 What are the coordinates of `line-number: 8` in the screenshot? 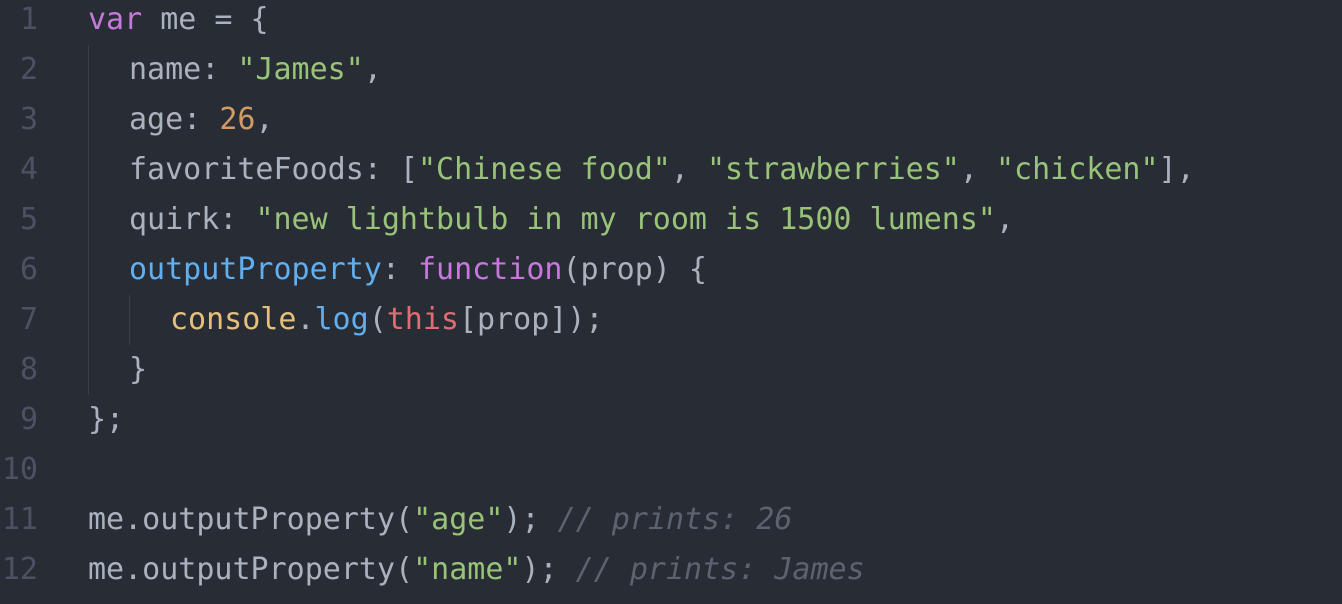 It's located at (28, 369).